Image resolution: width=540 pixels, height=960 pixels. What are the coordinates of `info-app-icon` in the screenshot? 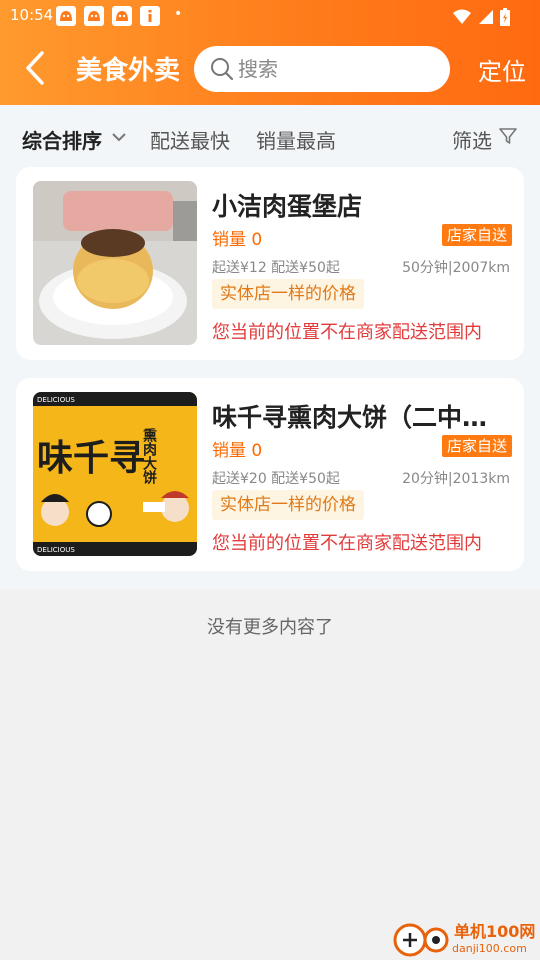 It's located at (150, 16).